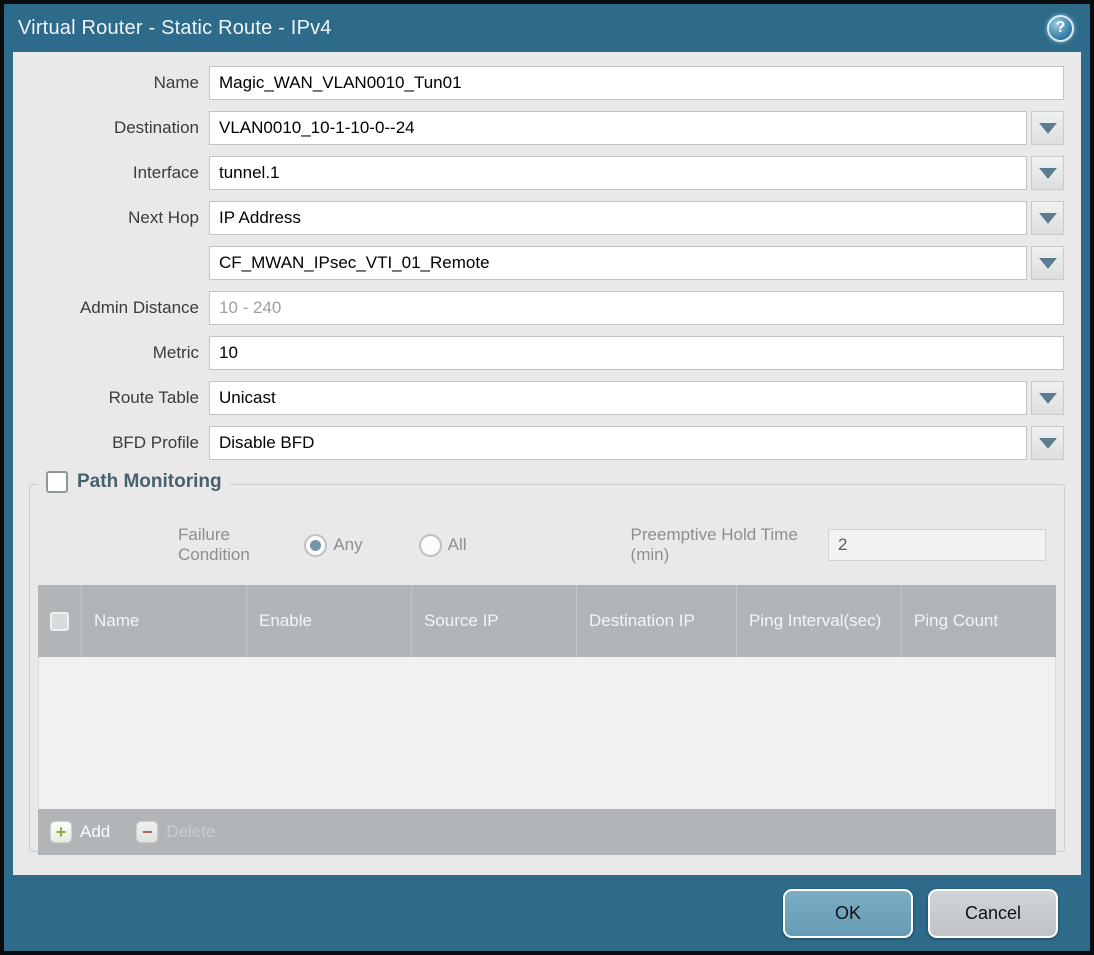 The height and width of the screenshot is (955, 1094). Describe the element at coordinates (156, 127) in the screenshot. I see `destination-label: Destination` at that location.